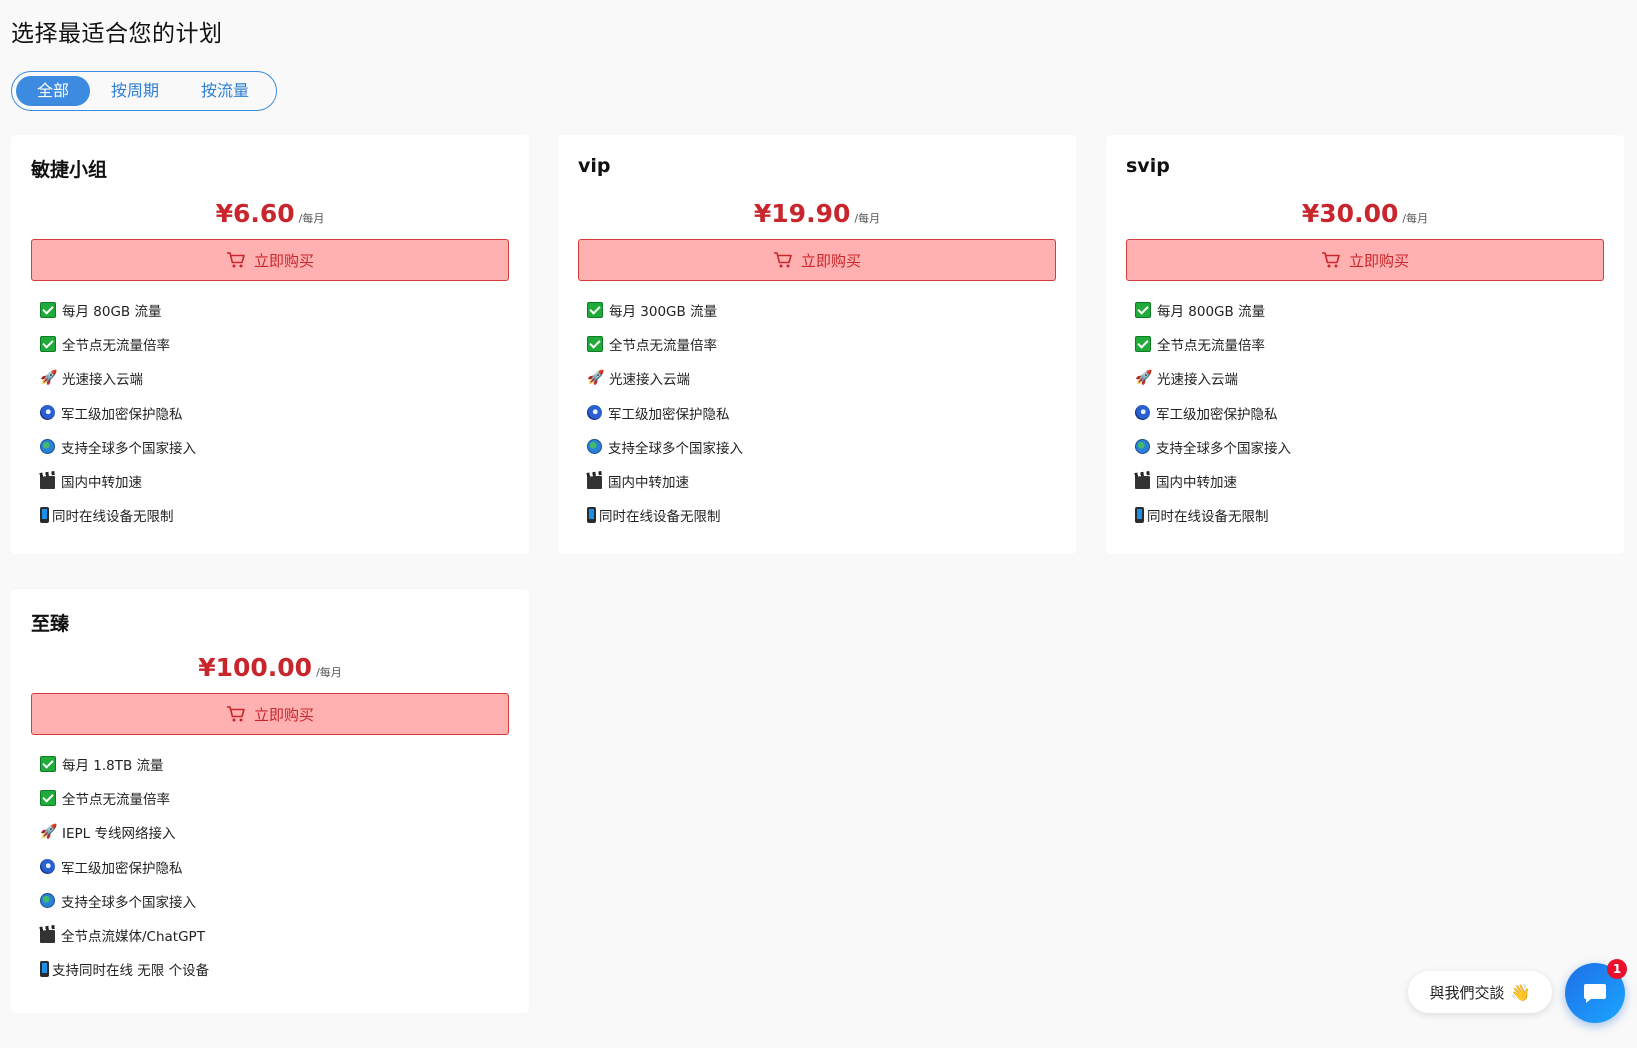 The height and width of the screenshot is (1048, 1637). I want to click on chat-prompt-button: 與我們交談 👋, so click(1480, 992).